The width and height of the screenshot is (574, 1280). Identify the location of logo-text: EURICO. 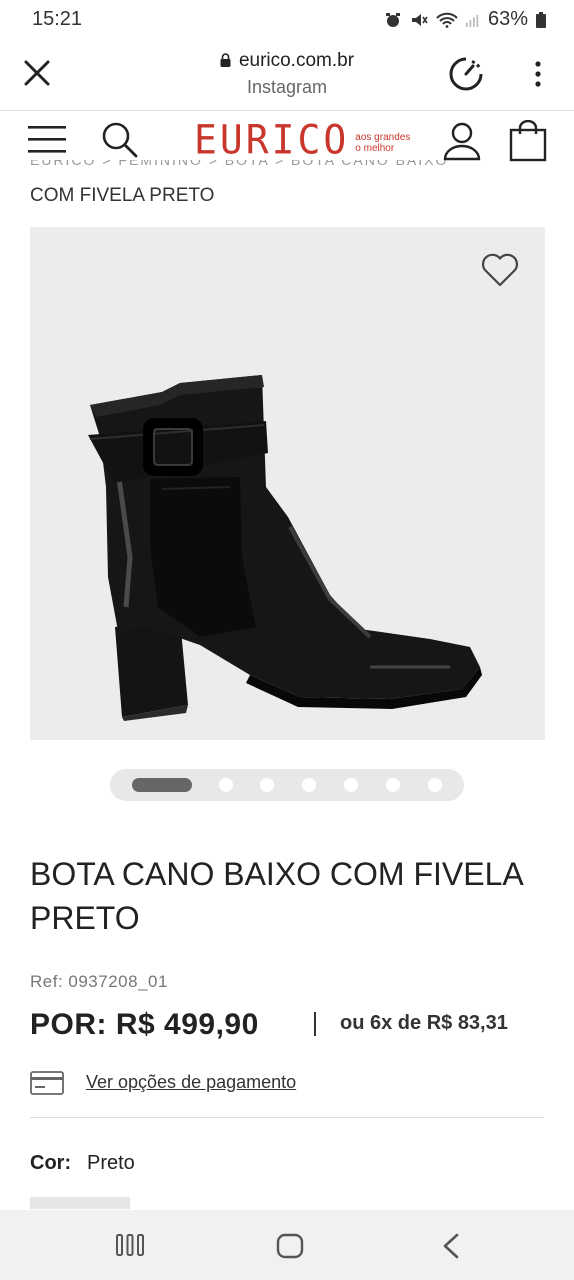
(272, 140).